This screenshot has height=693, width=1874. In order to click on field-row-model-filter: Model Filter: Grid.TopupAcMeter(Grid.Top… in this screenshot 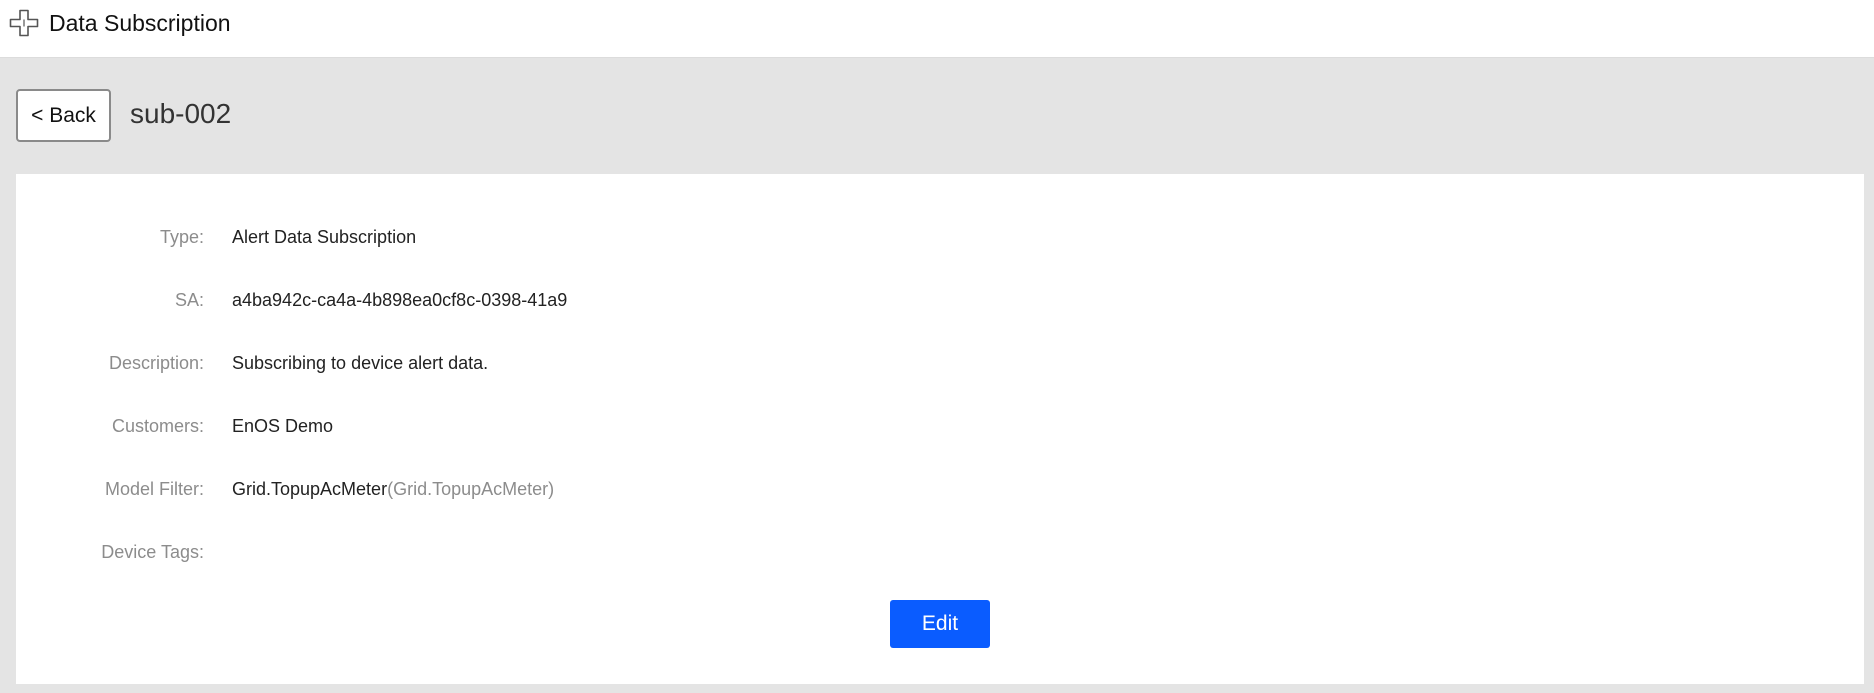, I will do `click(940, 489)`.